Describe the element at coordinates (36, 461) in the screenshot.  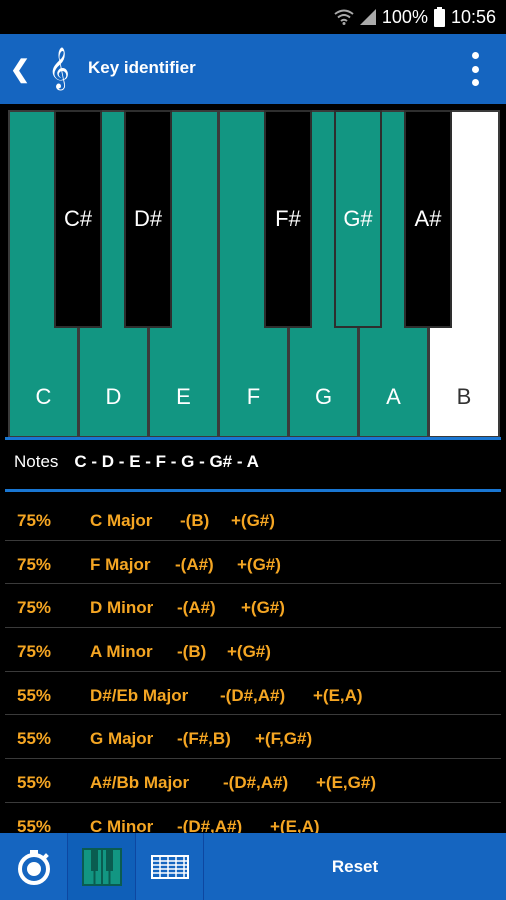
I see `notes-label: Notes` at that location.